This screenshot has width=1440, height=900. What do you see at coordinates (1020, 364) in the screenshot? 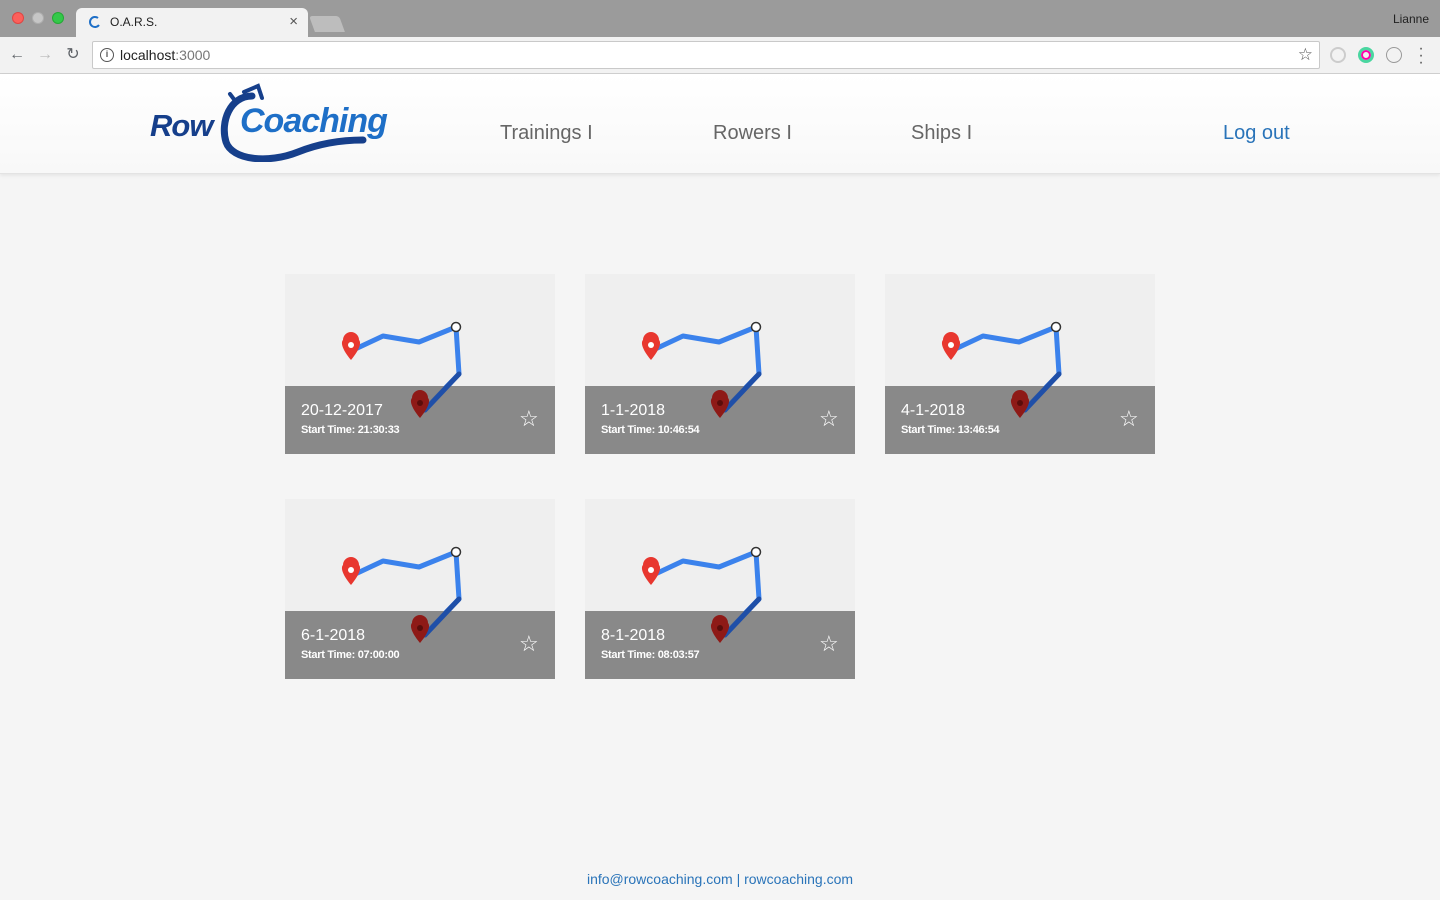
I see `training-card: 4-1-2018 Start Time: 13:46:54 ☆` at bounding box center [1020, 364].